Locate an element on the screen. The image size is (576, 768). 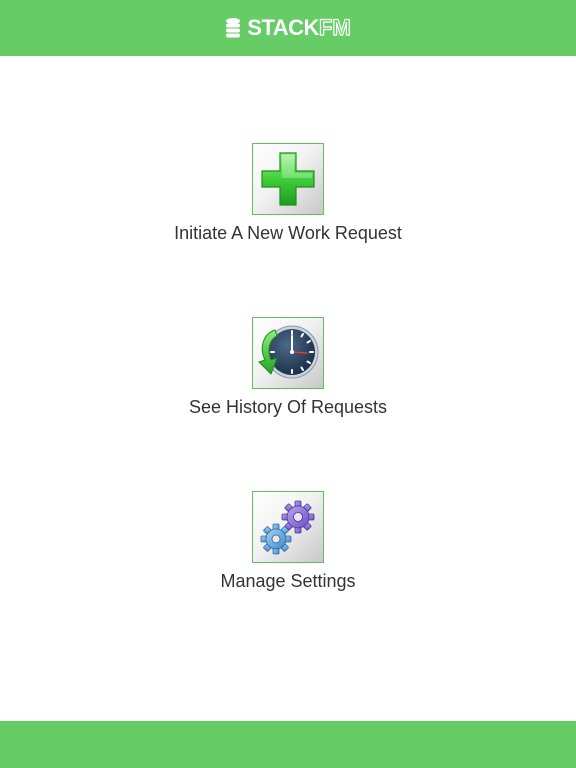
request-history-button: See History Of Requests is located at coordinates (288, 367).